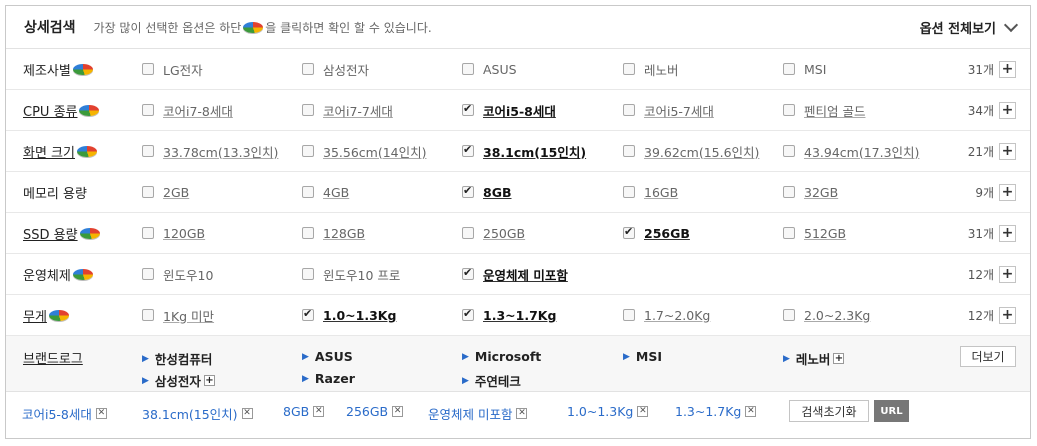 The height and width of the screenshot is (446, 1037). What do you see at coordinates (691, 151) in the screenshot?
I see `filter-option: 39.62cm(15.6인치)` at bounding box center [691, 151].